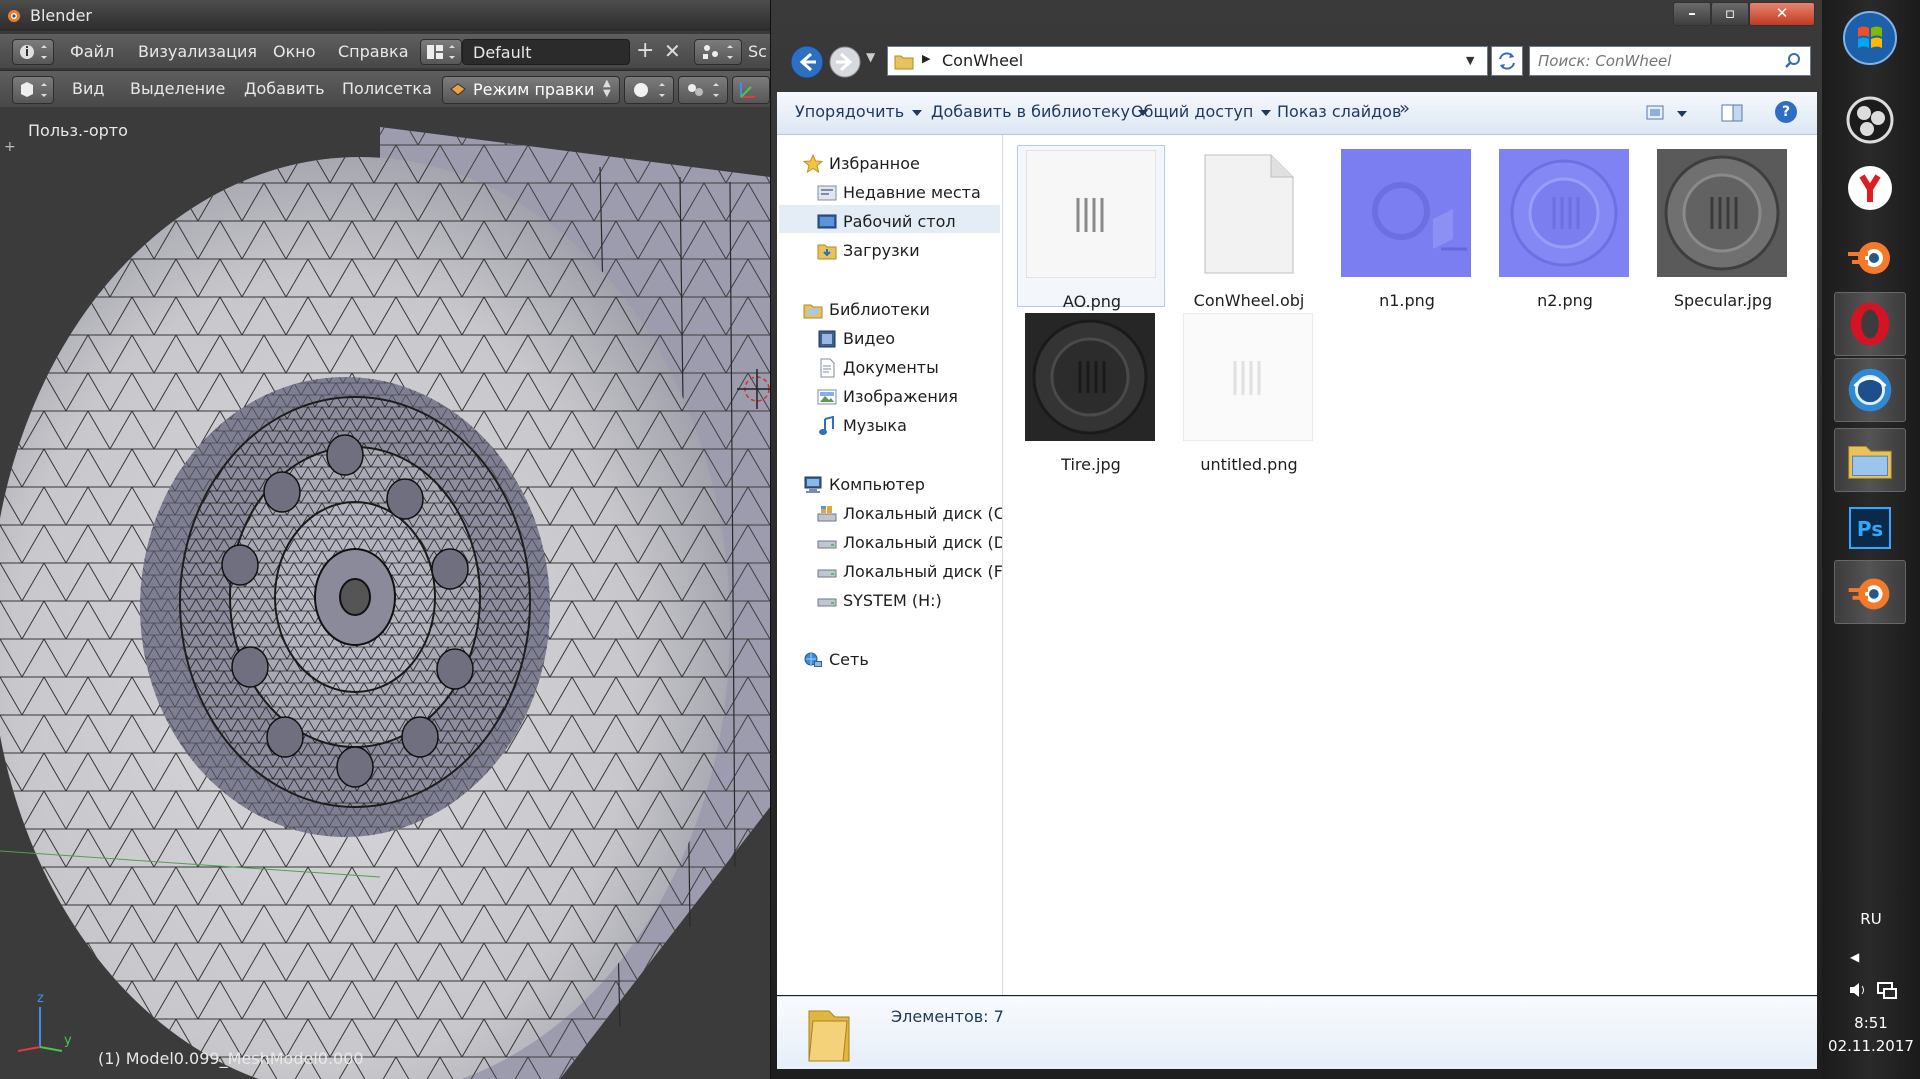 Image resolution: width=1920 pixels, height=1079 pixels. I want to click on back-button, so click(807, 62).